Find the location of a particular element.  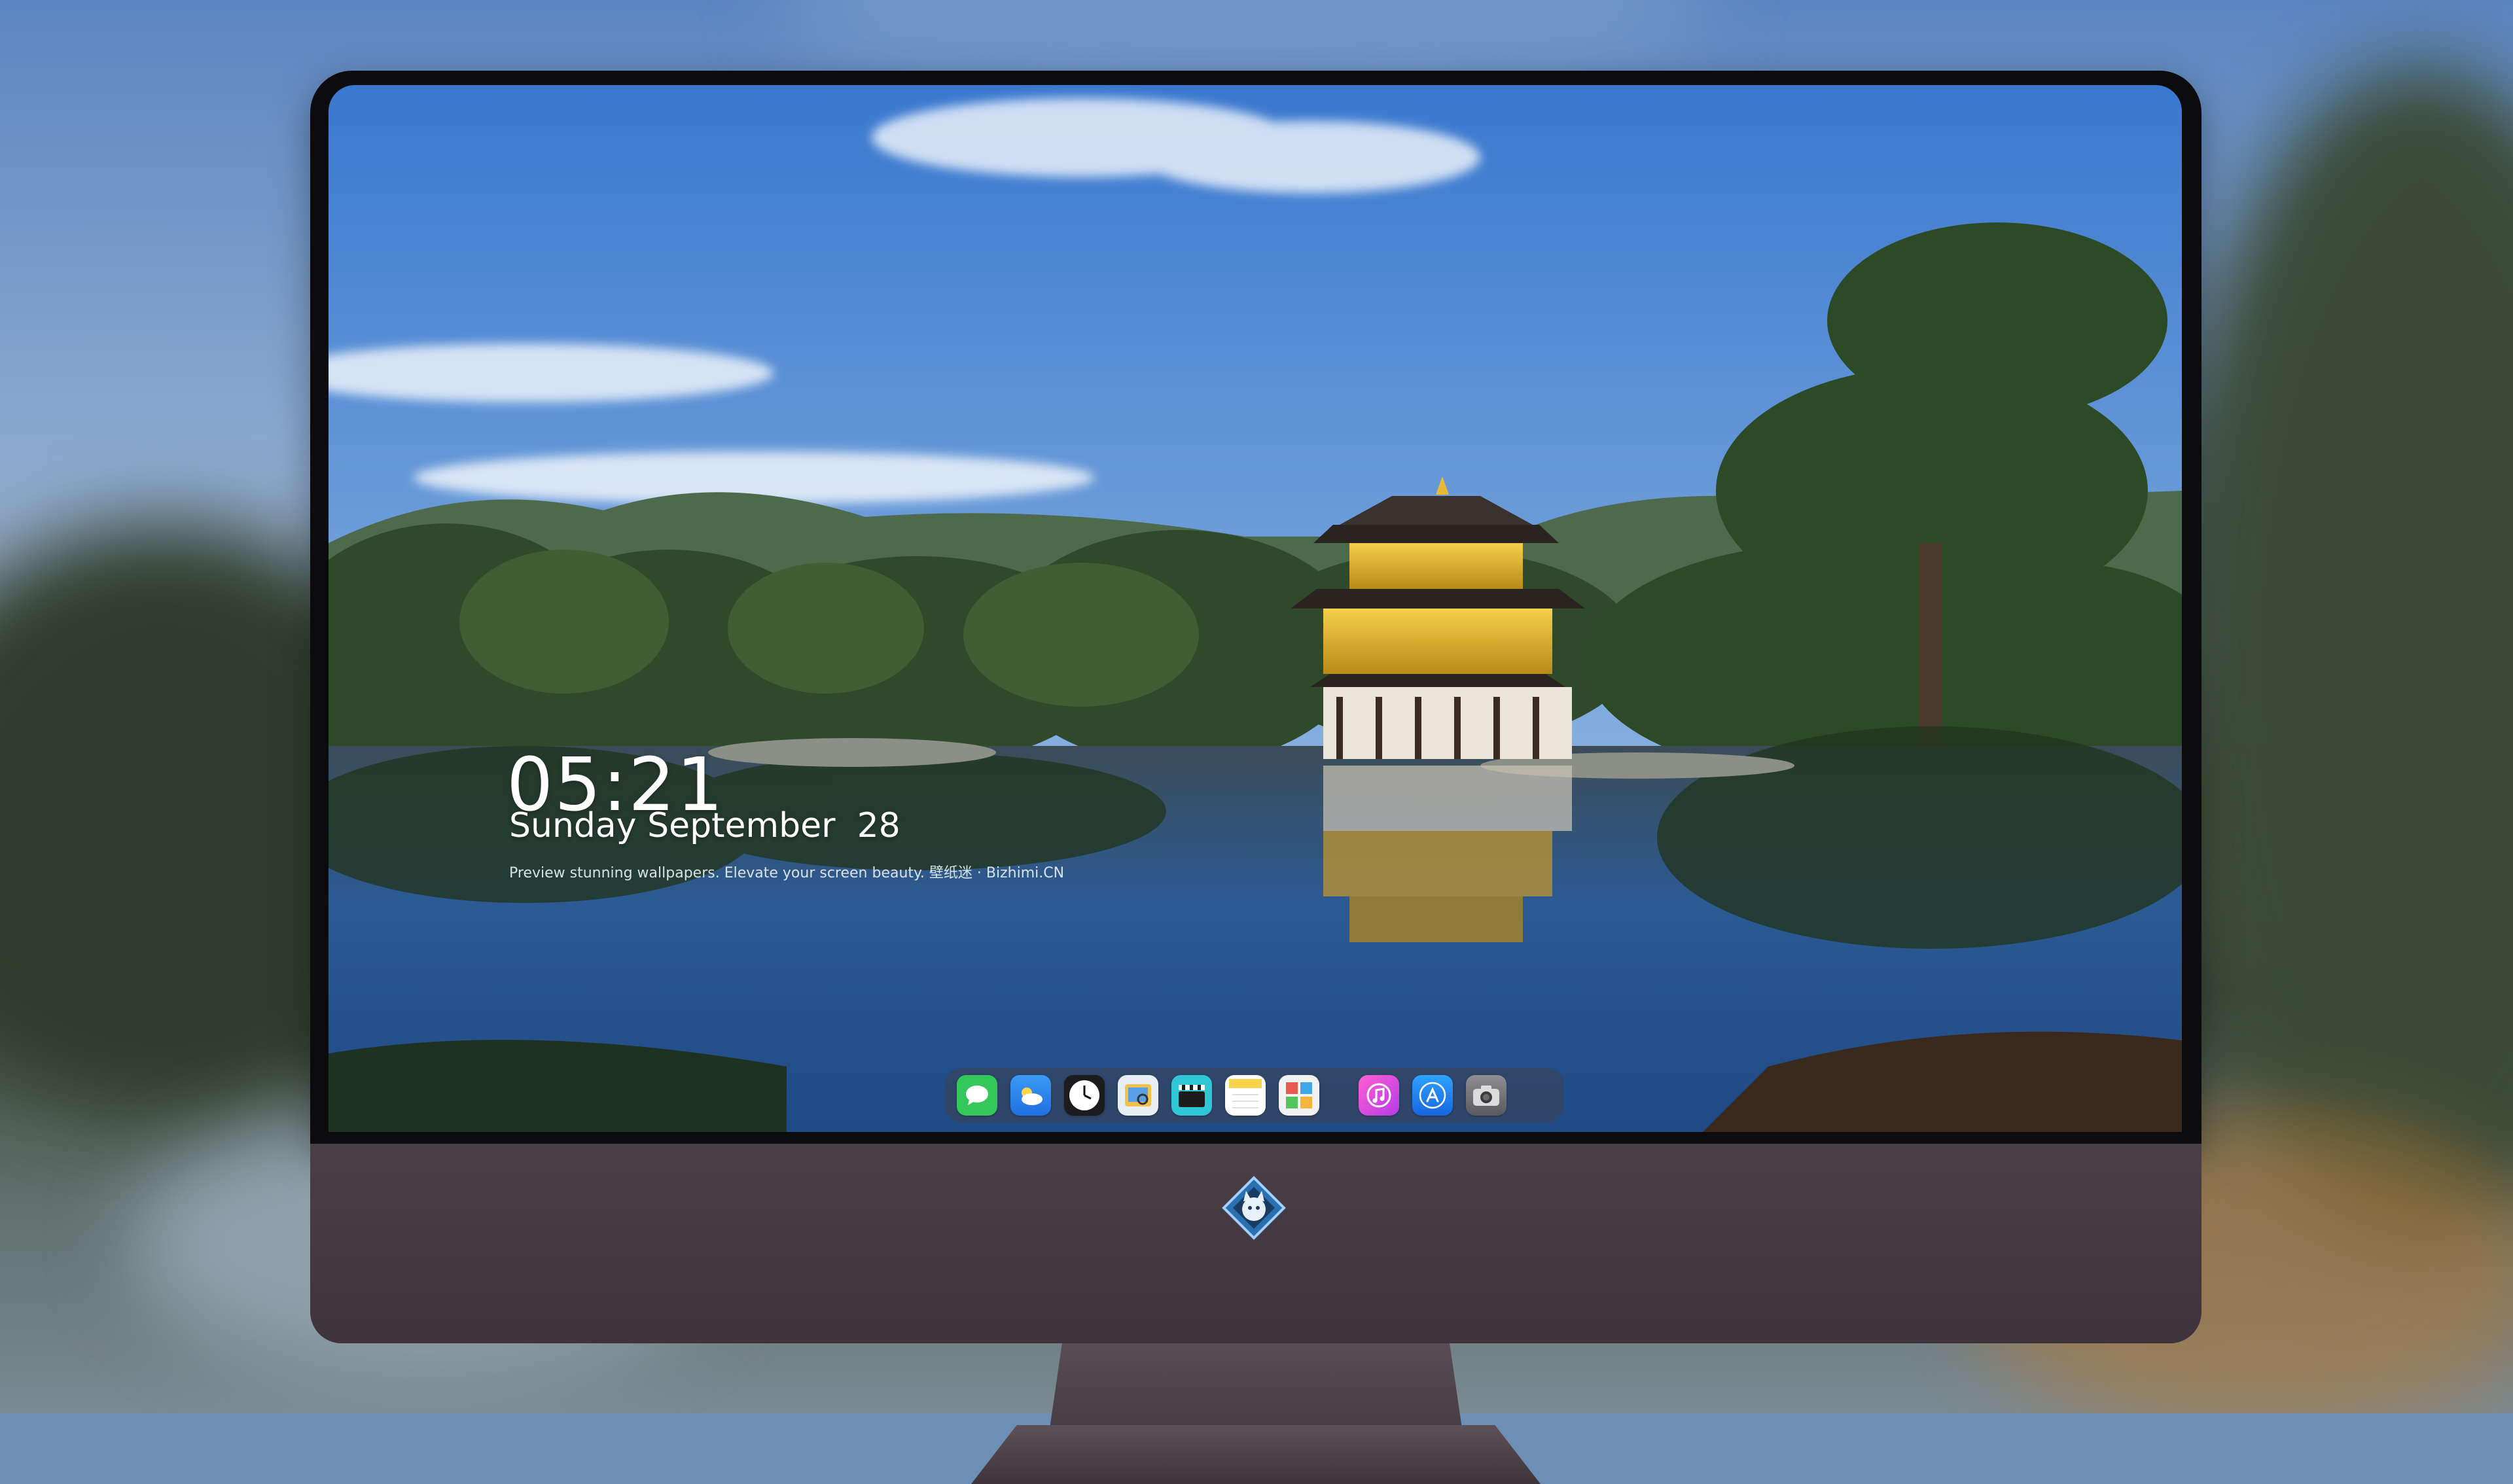

photo-booth-icon is located at coordinates (1299, 1095).